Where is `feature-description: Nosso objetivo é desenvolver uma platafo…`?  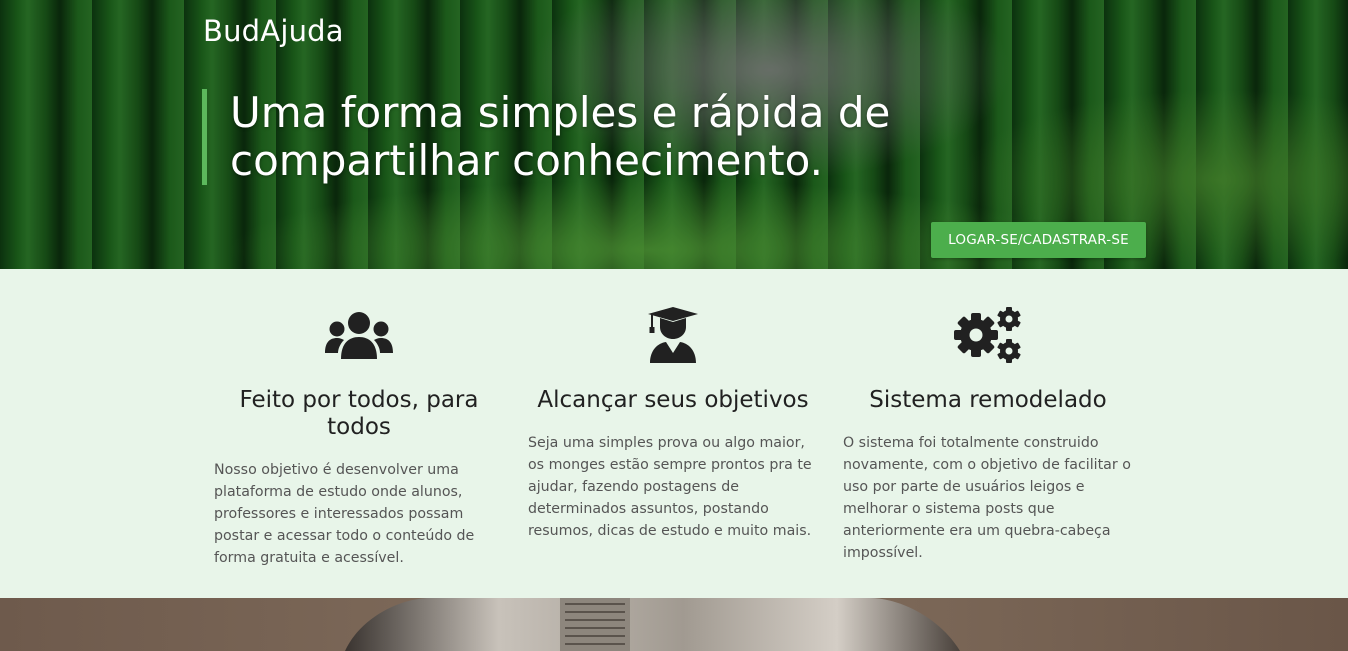 feature-description: Nosso objetivo é desenvolver uma platafo… is located at coordinates (344, 514).